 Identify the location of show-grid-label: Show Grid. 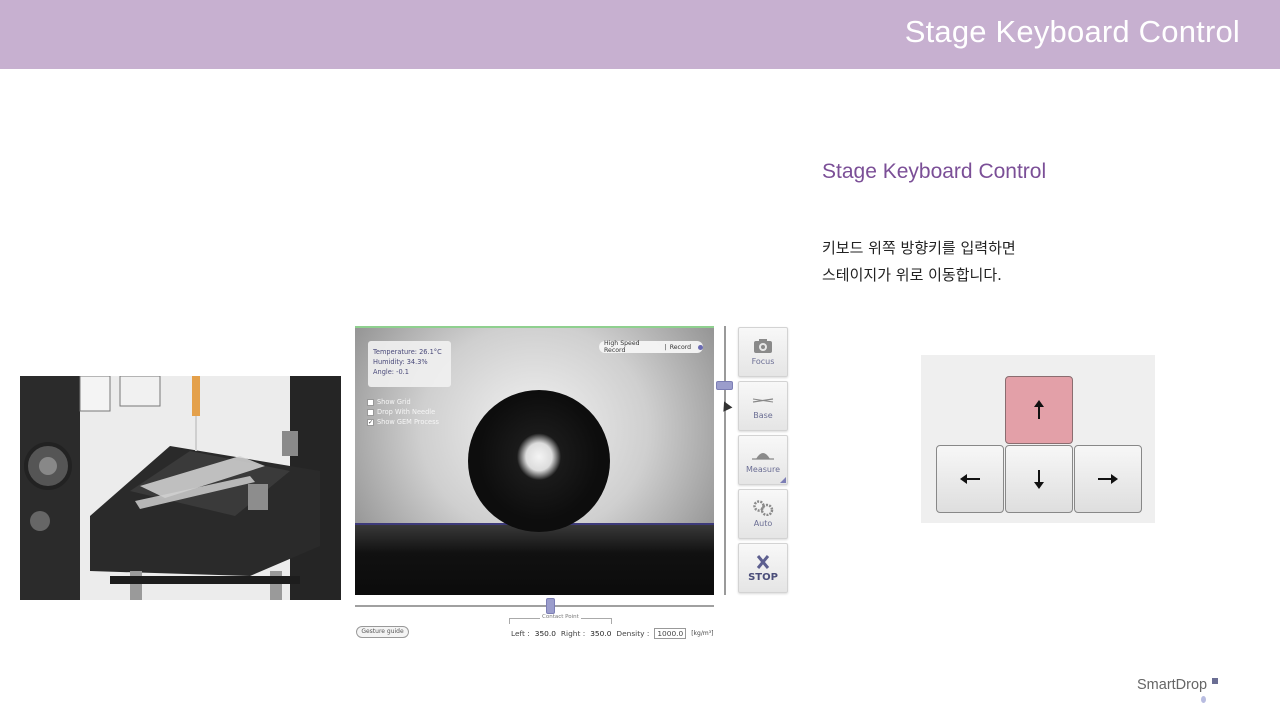
(394, 402).